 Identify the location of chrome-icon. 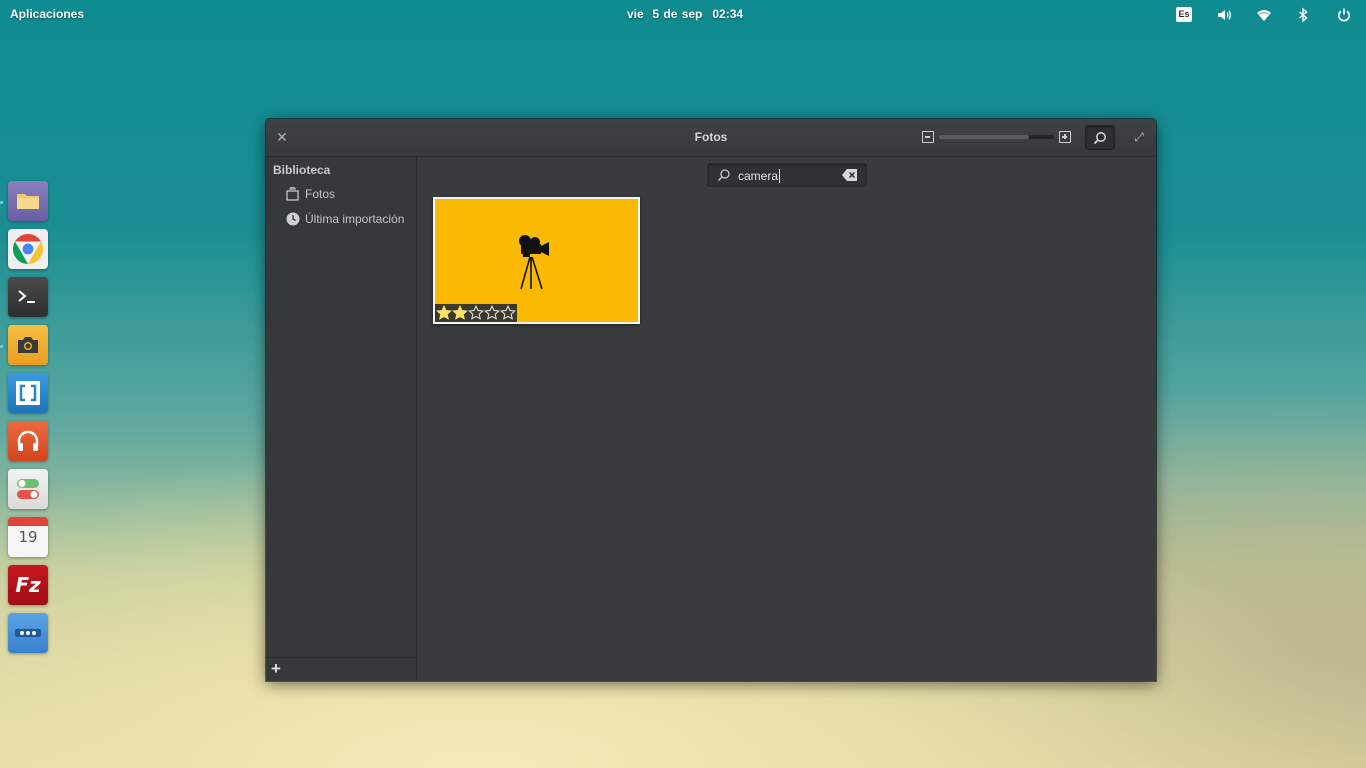
(28, 249).